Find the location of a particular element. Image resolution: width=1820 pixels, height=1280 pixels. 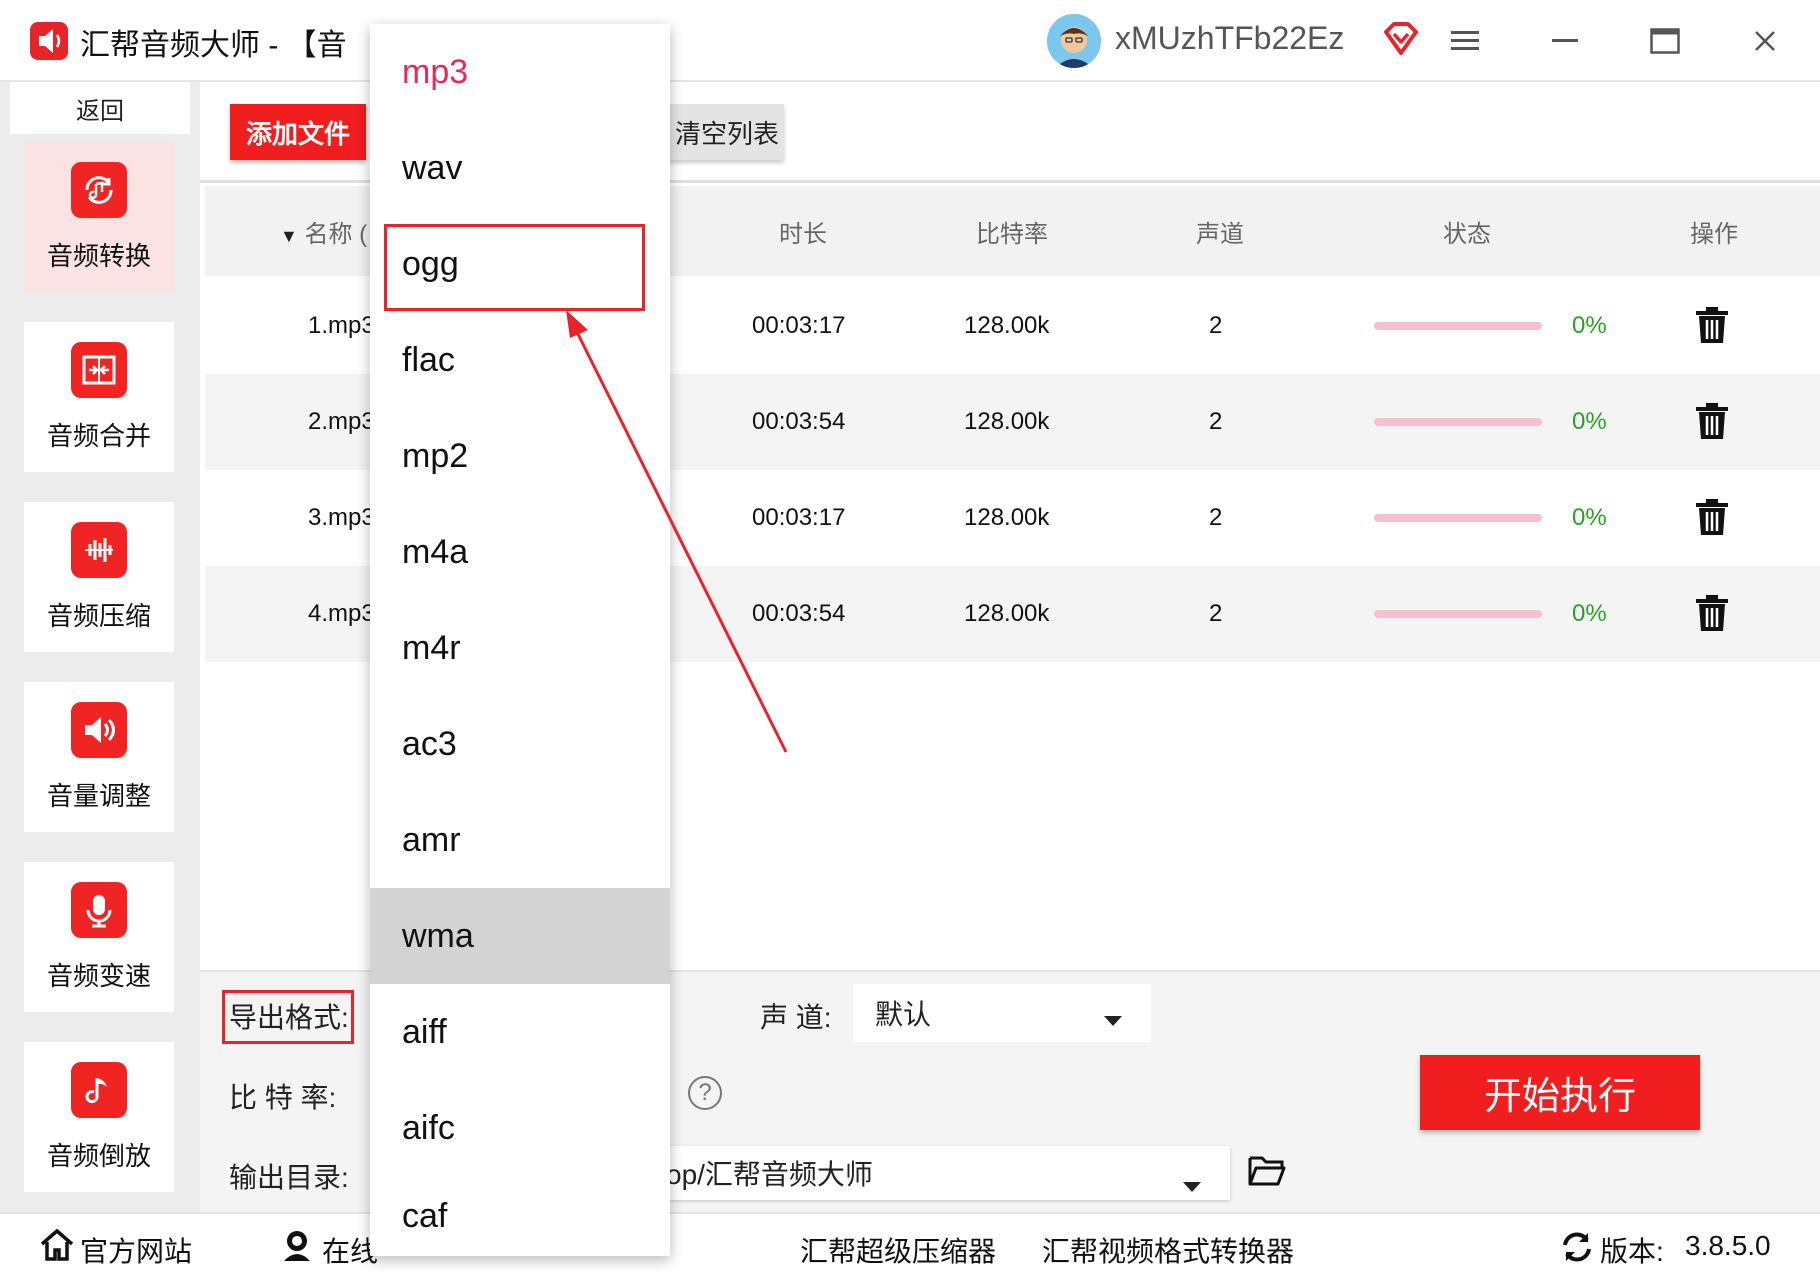

file-name: 3.mp3 is located at coordinates (341, 517).